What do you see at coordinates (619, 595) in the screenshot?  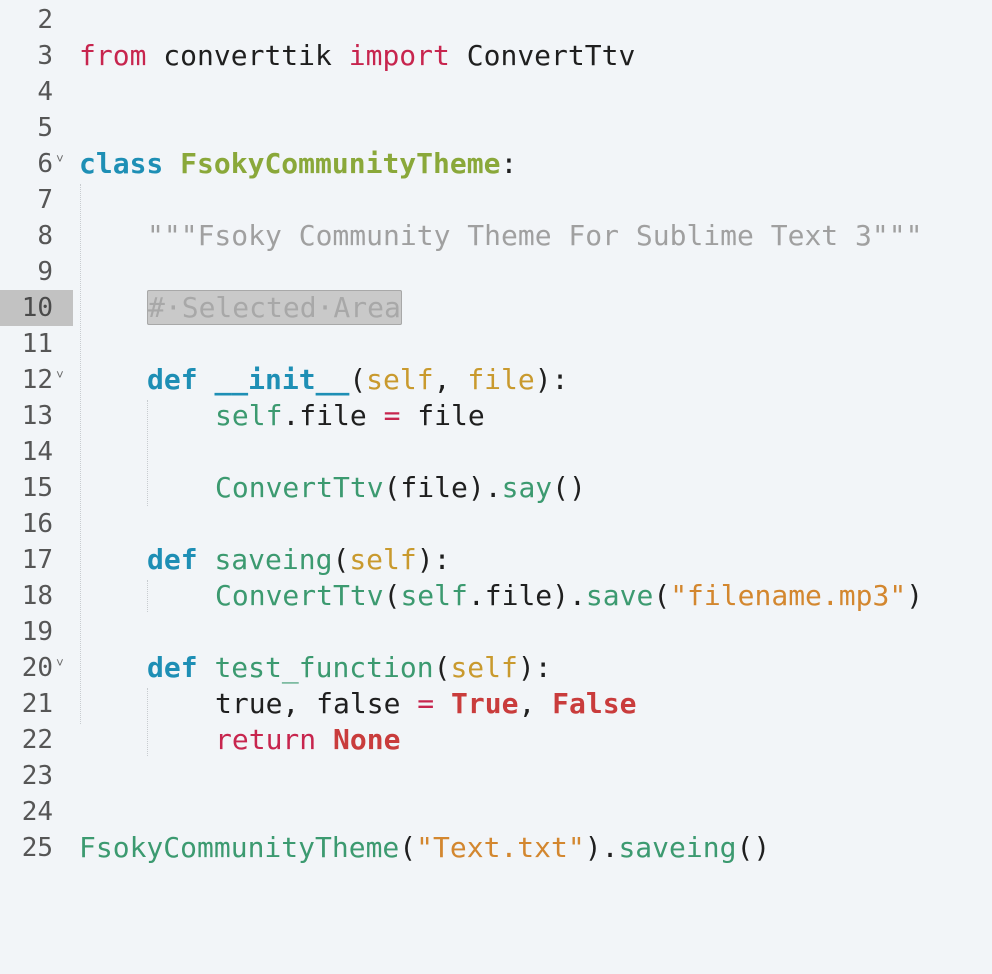 I see `method-call: save` at bounding box center [619, 595].